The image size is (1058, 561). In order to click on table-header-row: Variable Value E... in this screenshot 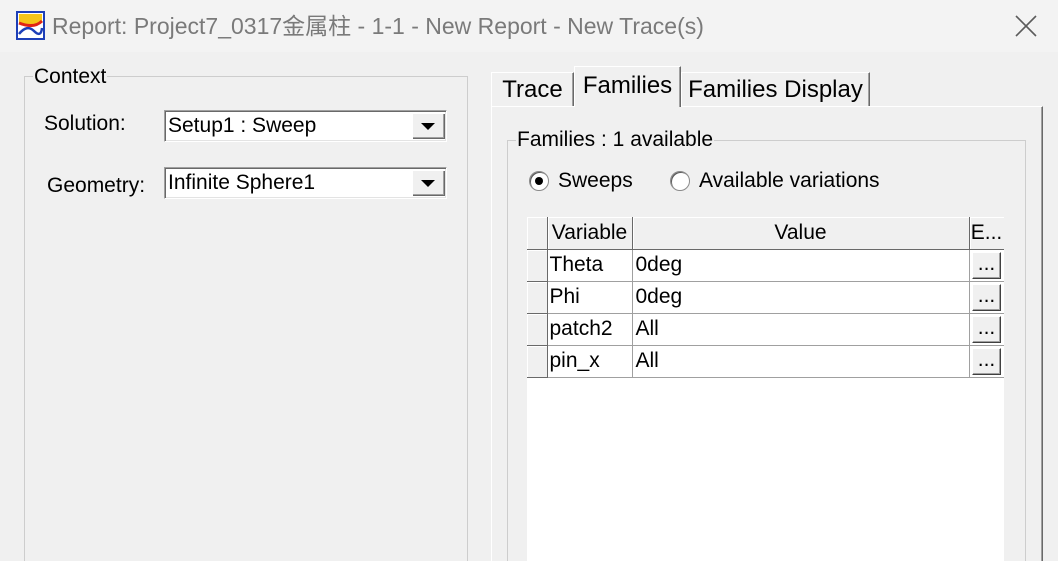, I will do `click(765, 233)`.